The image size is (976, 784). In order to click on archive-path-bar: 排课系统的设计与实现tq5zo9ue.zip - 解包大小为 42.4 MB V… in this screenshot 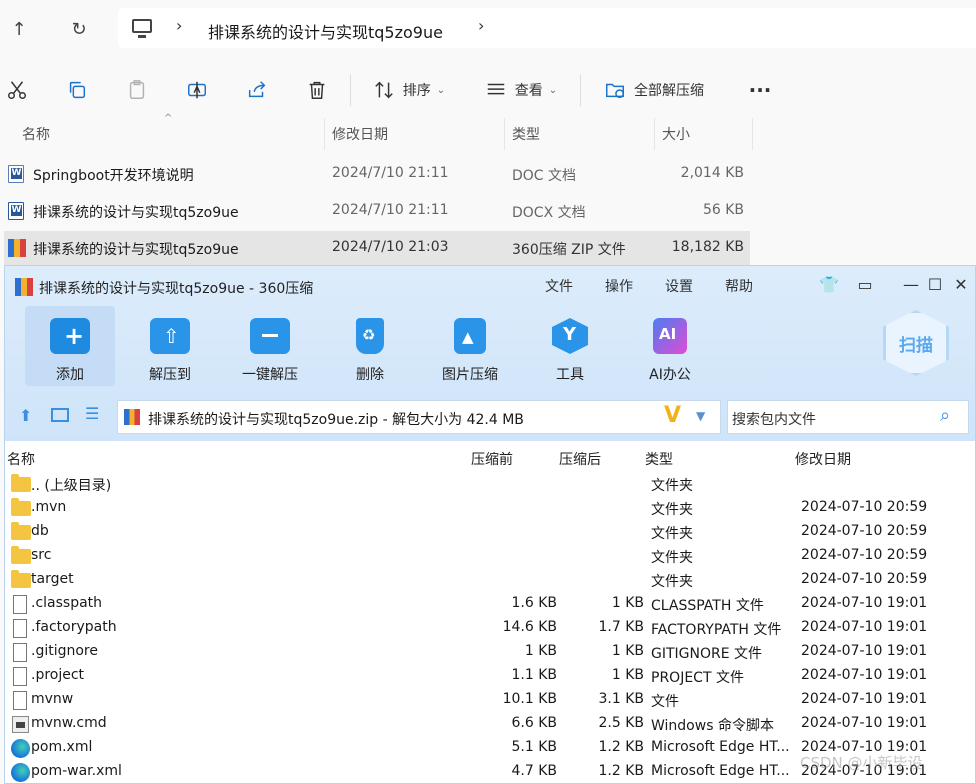, I will do `click(419, 417)`.